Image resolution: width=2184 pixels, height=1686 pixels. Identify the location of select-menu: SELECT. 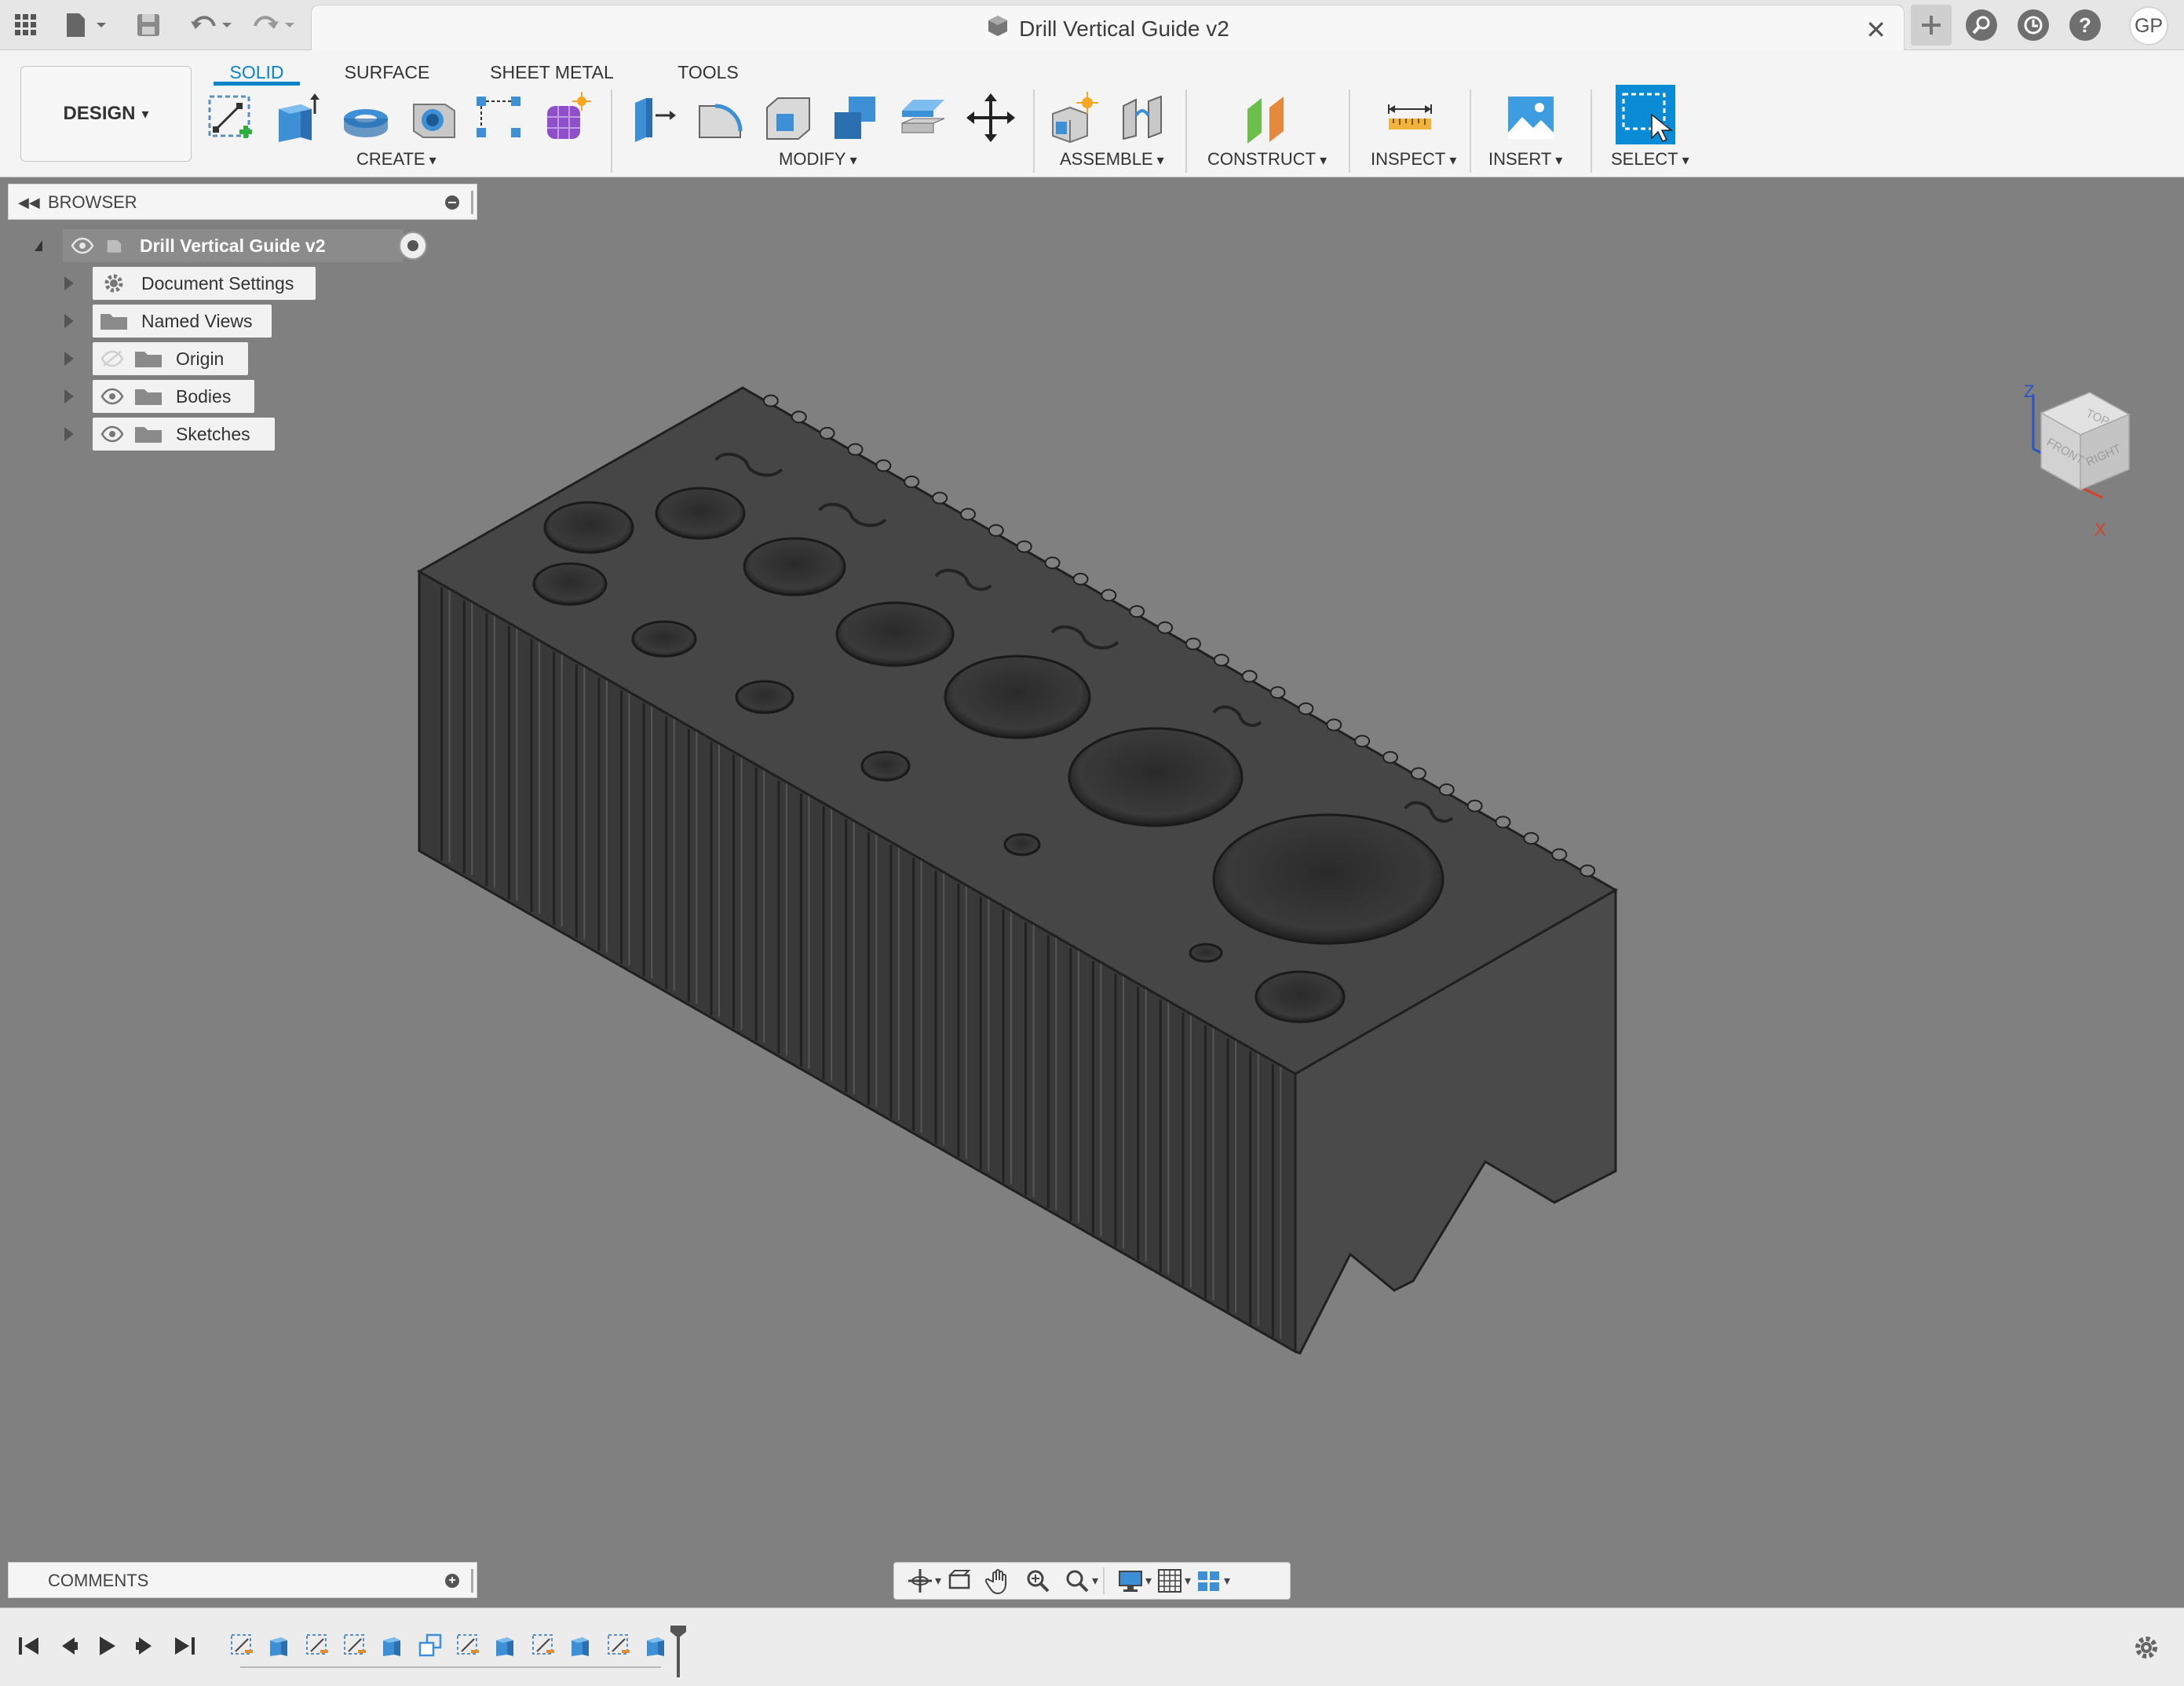
(1650, 159).